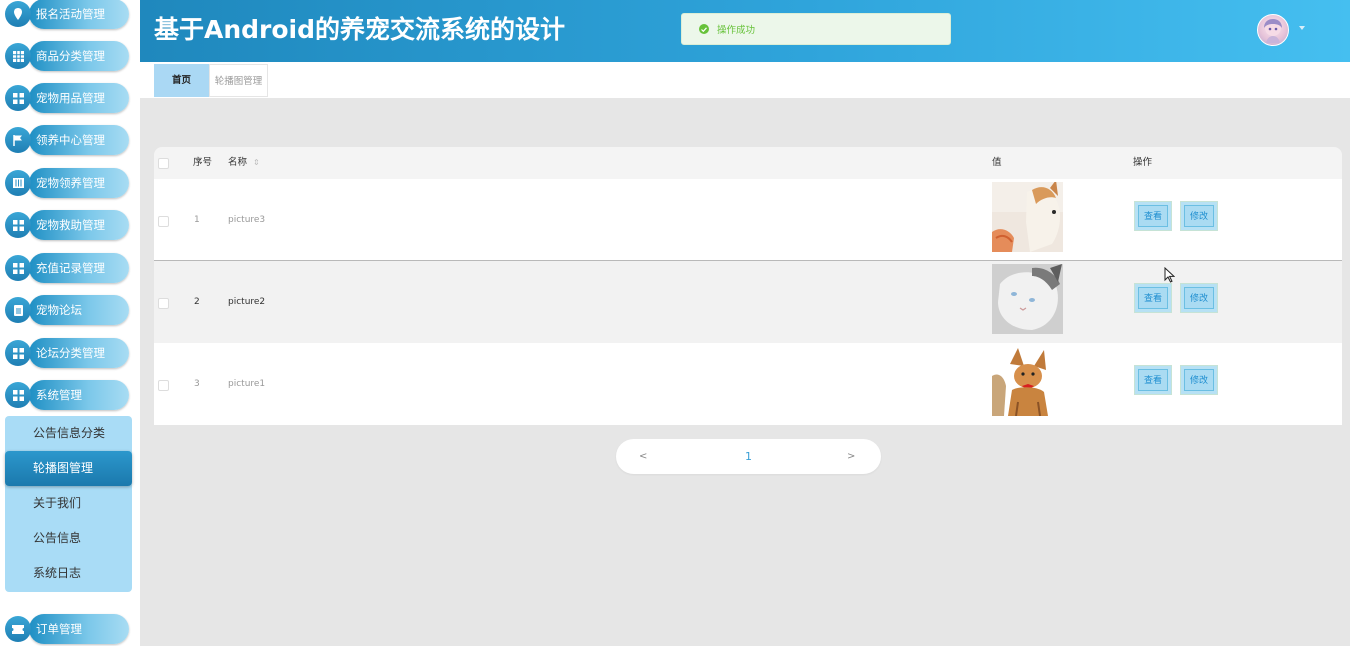  Describe the element at coordinates (59, 310) in the screenshot. I see `sidebar-item-label: 宠物论坛` at that location.